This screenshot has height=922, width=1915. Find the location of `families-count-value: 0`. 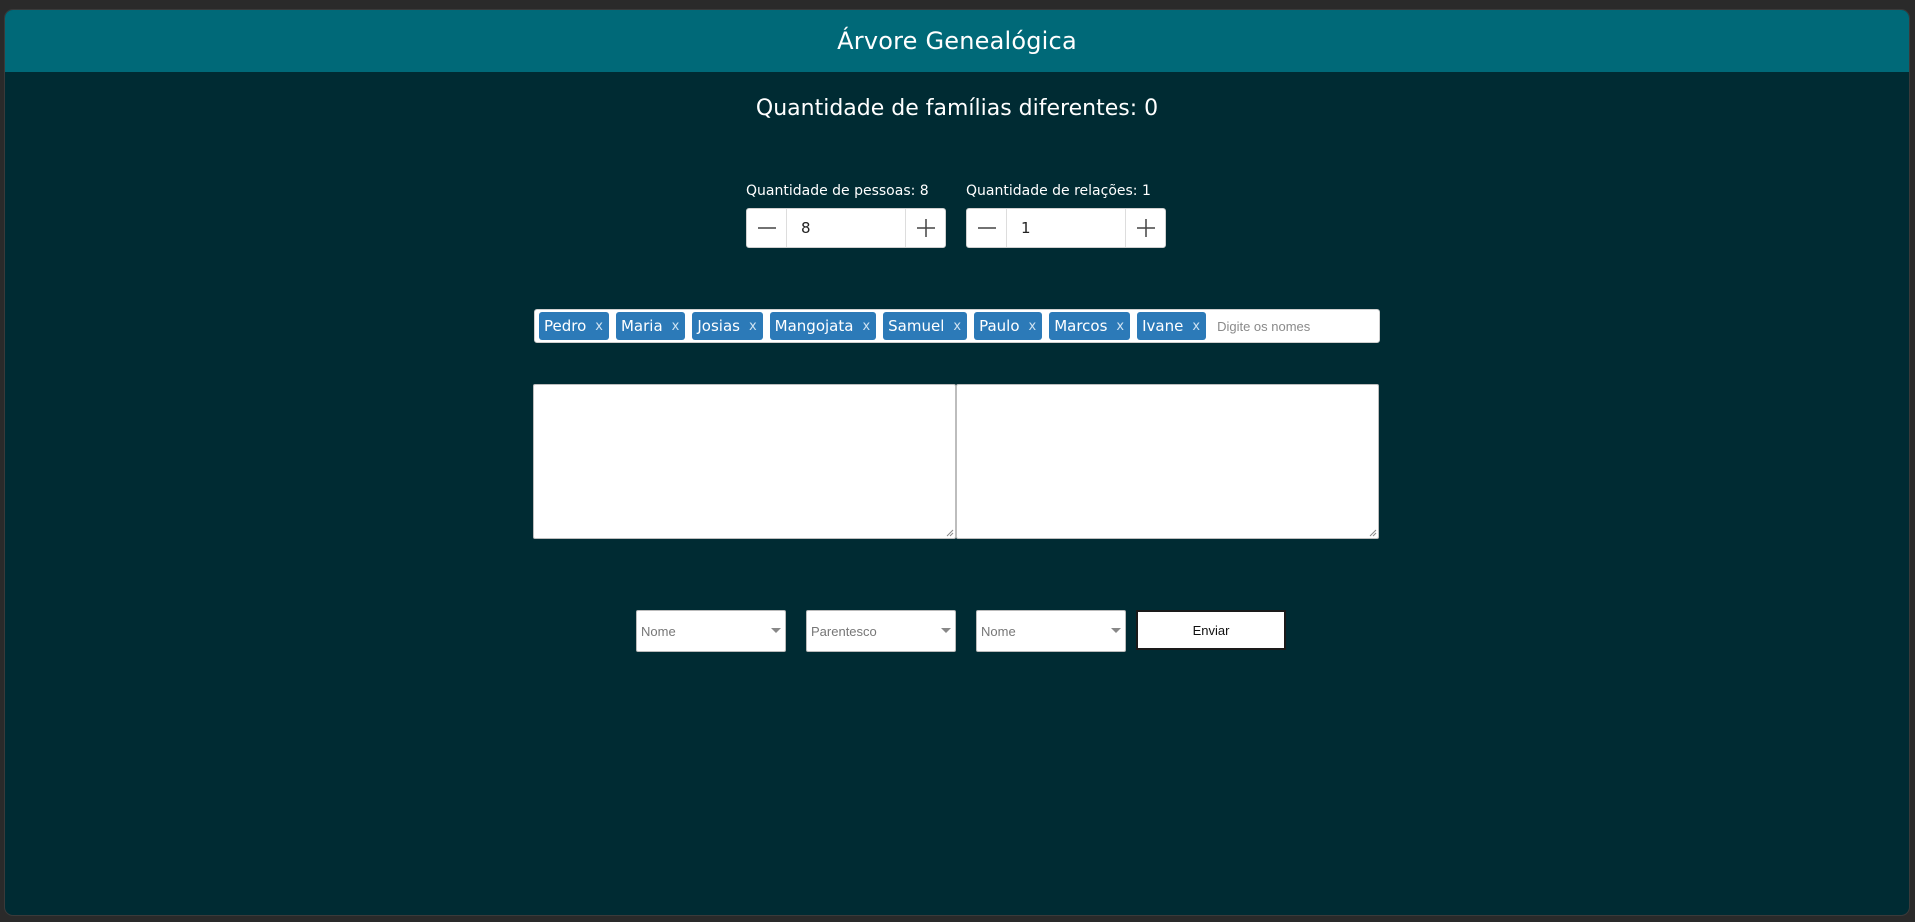

families-count-value: 0 is located at coordinates (1151, 108).